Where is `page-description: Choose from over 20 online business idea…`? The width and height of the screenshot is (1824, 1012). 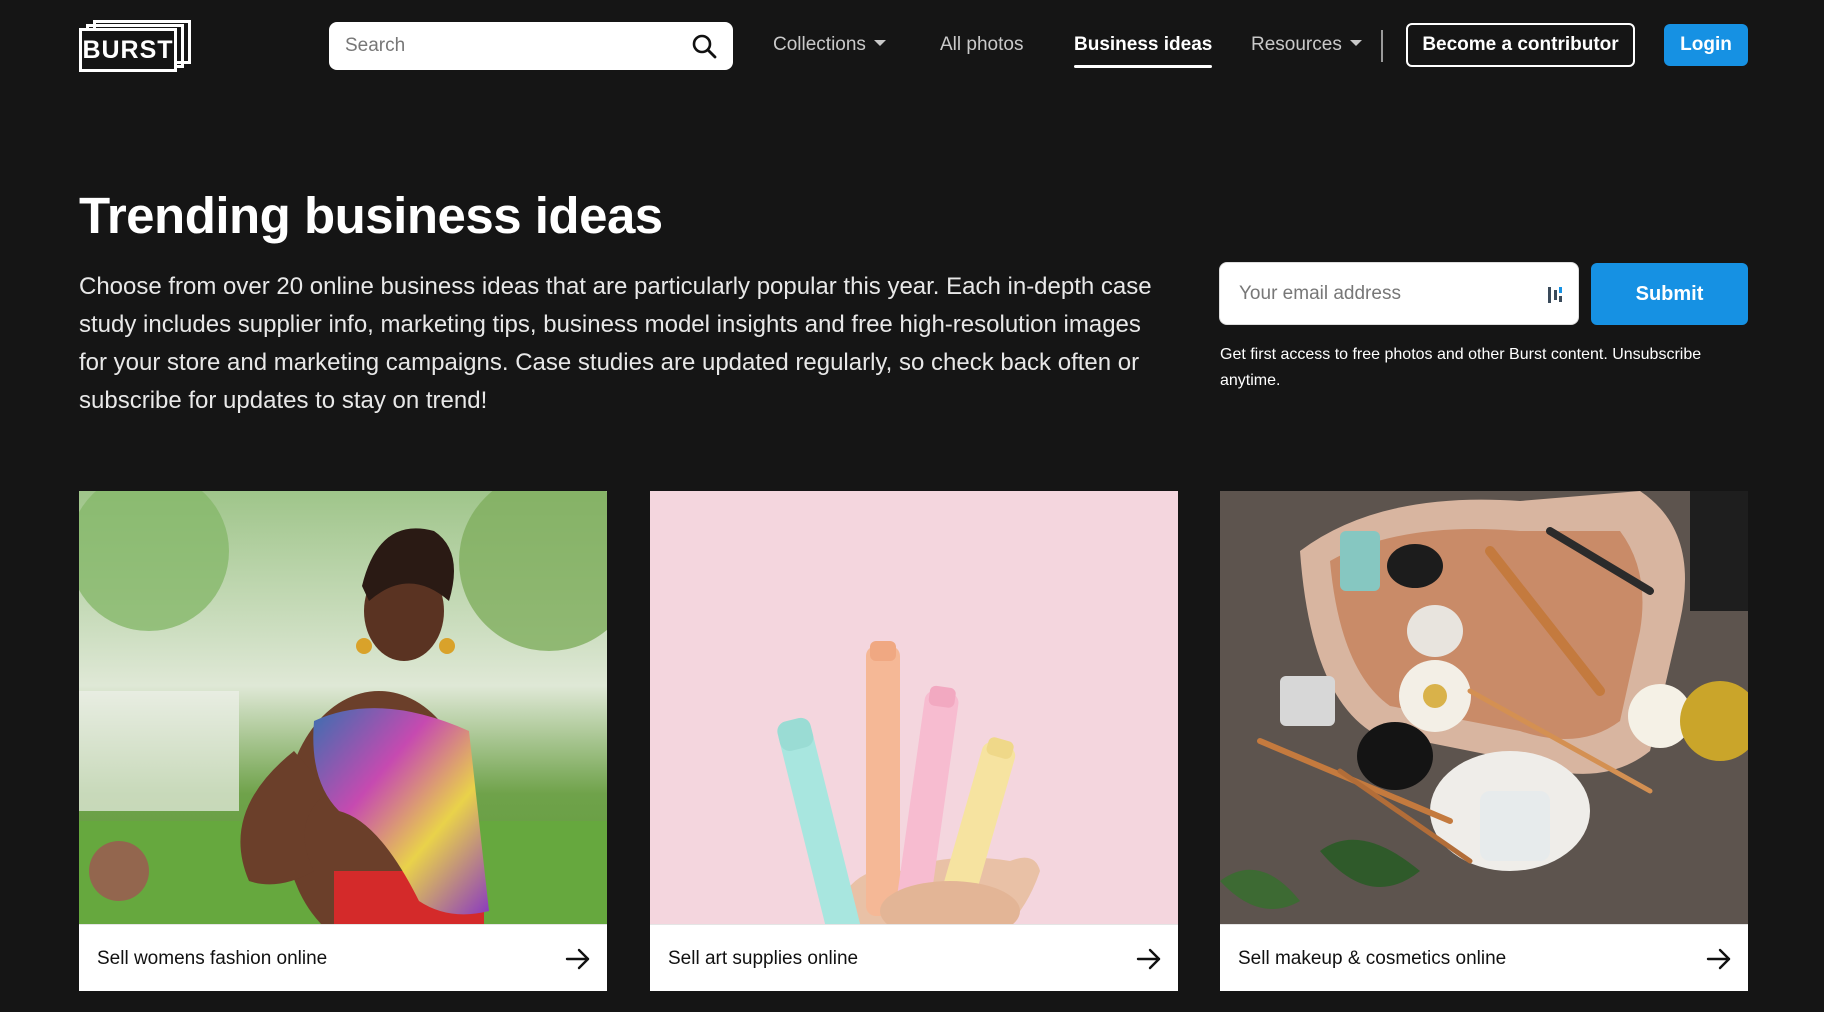 page-description: Choose from over 20 online business idea… is located at coordinates (615, 343).